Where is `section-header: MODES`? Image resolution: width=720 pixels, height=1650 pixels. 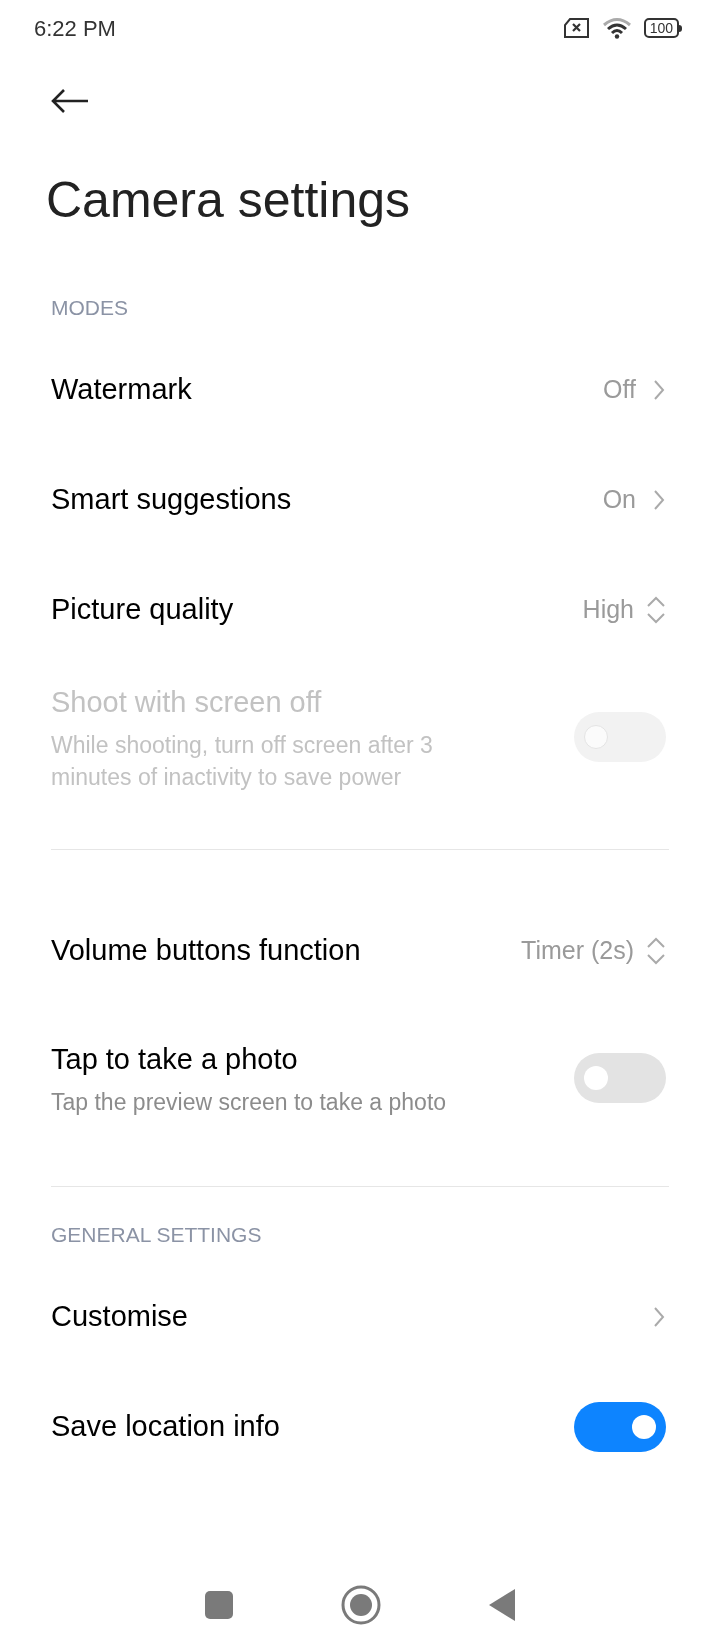
section-header: MODES is located at coordinates (89, 307).